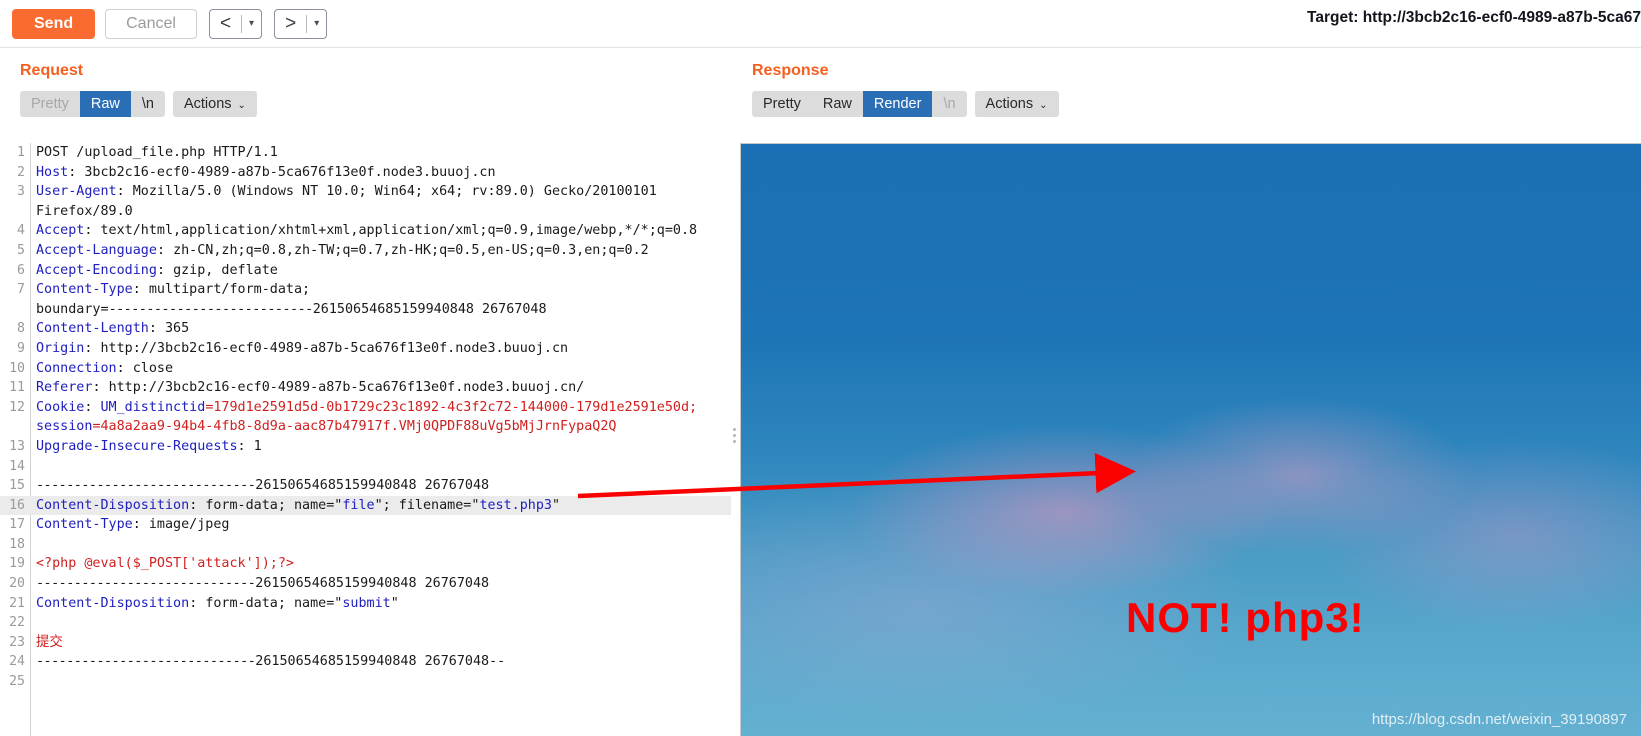 The height and width of the screenshot is (736, 1641). What do you see at coordinates (368, 212) in the screenshot?
I see `code-line: Firefox/89.0` at bounding box center [368, 212].